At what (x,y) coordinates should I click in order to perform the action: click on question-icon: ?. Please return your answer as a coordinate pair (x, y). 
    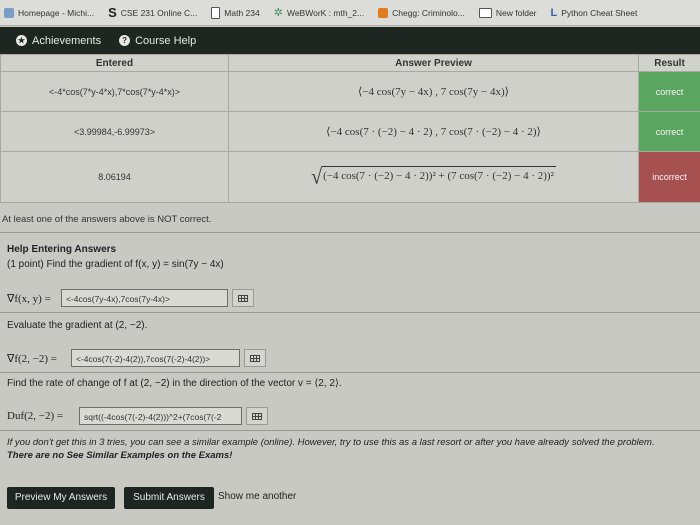
    Looking at the image, I should click on (125, 40).